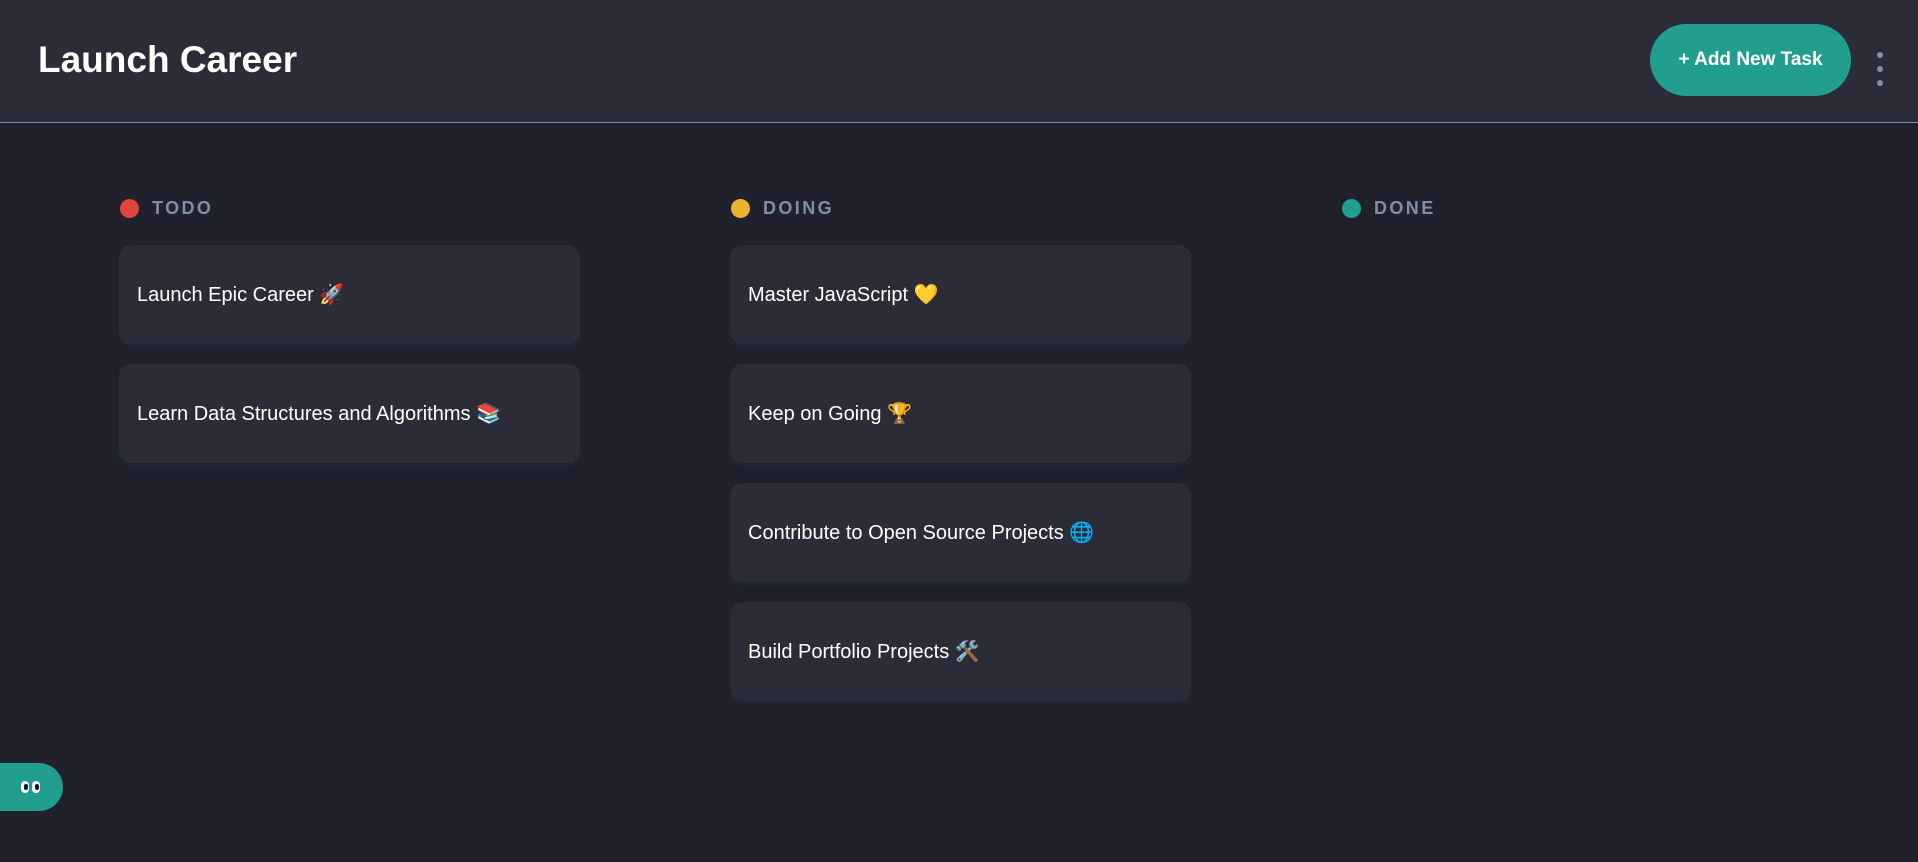 Image resolution: width=1918 pixels, height=862 pixels. I want to click on column-header: TODO, so click(350, 208).